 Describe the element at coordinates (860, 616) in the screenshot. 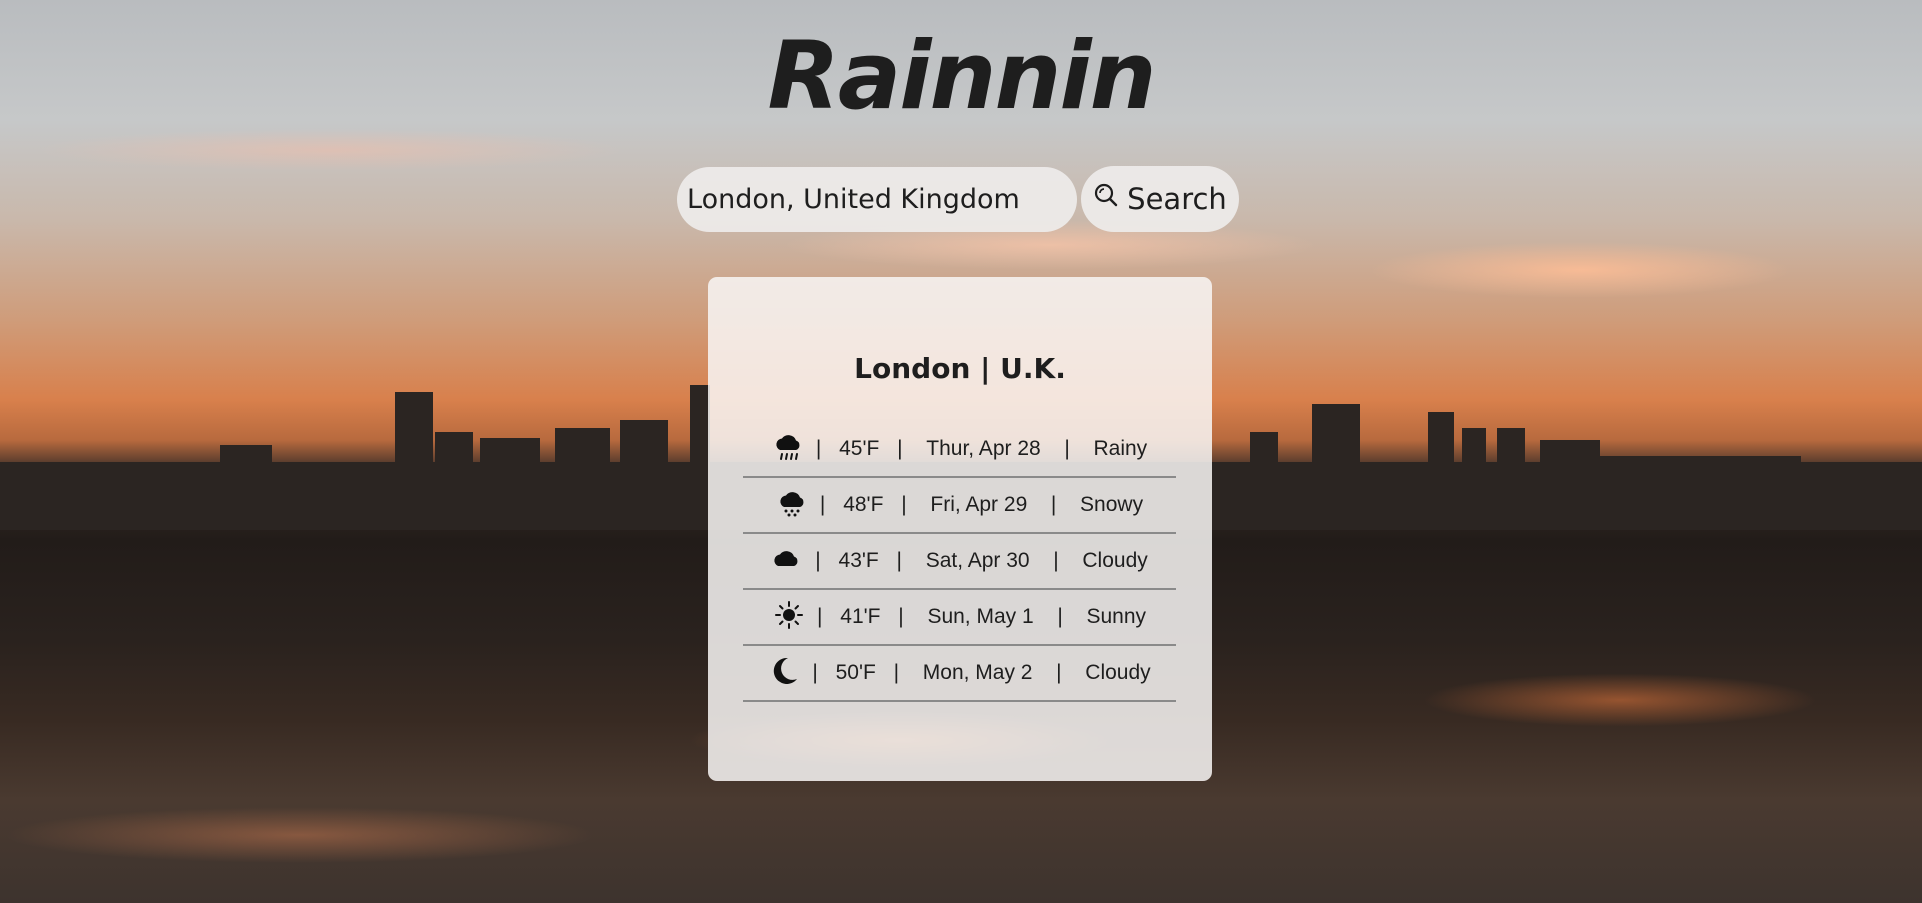

I see `forecast-temp: 41'F` at that location.